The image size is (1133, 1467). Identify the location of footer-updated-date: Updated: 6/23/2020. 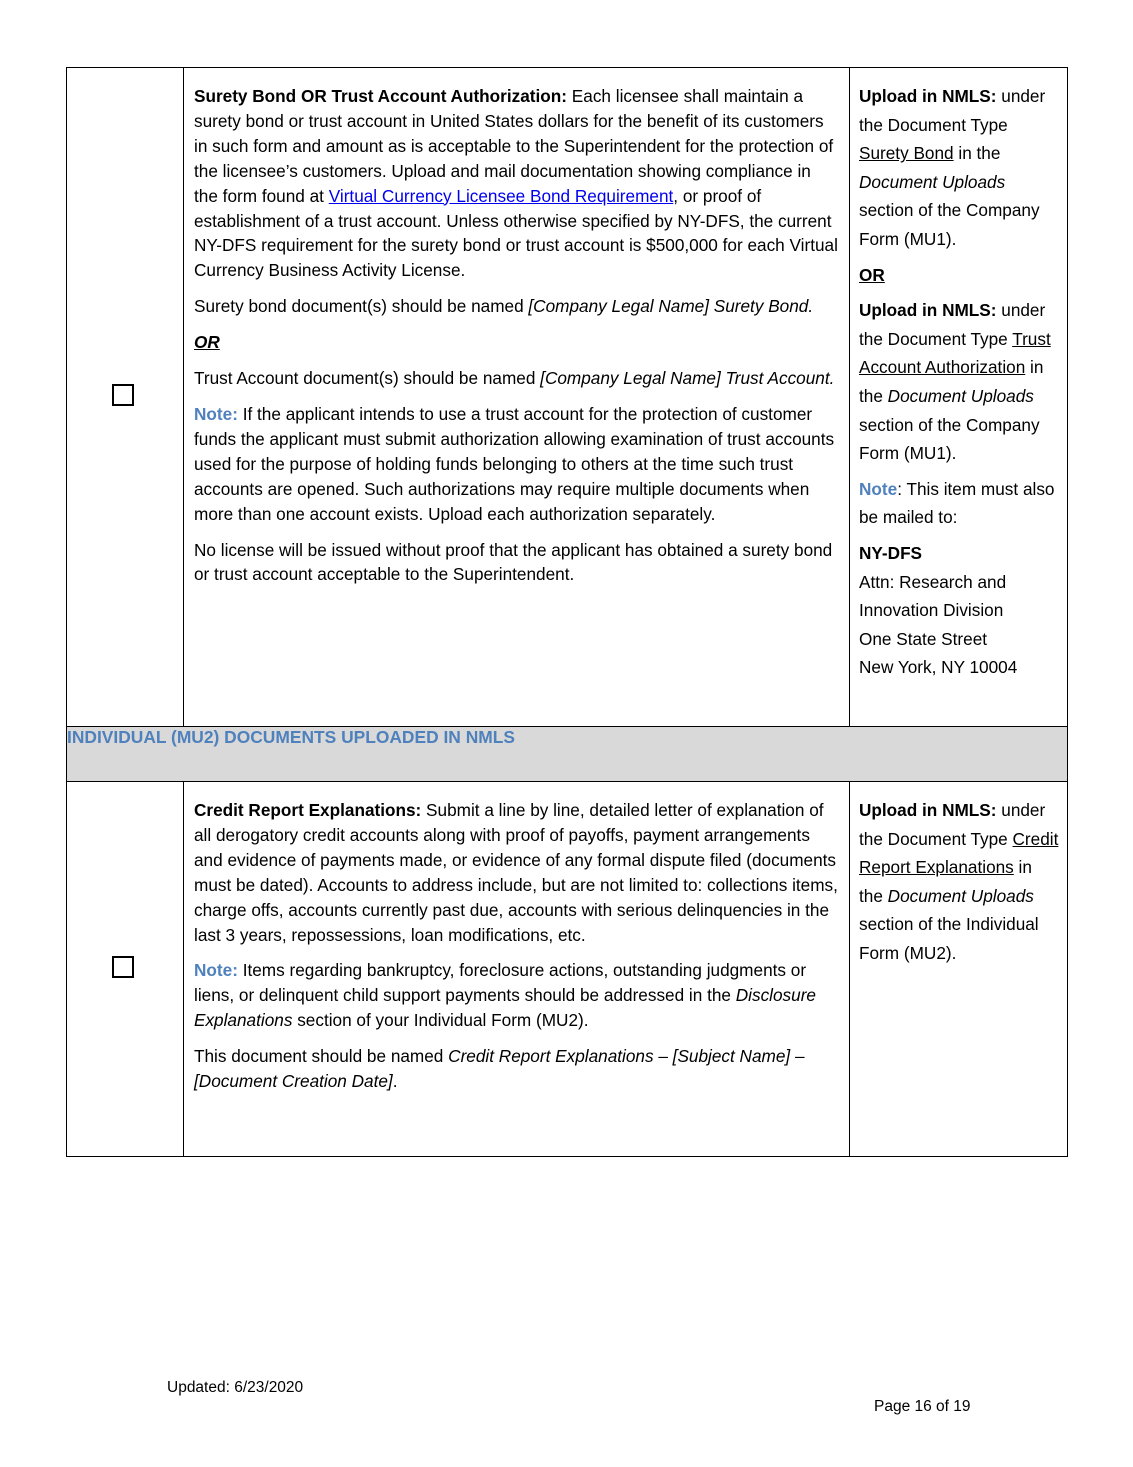
(235, 1387).